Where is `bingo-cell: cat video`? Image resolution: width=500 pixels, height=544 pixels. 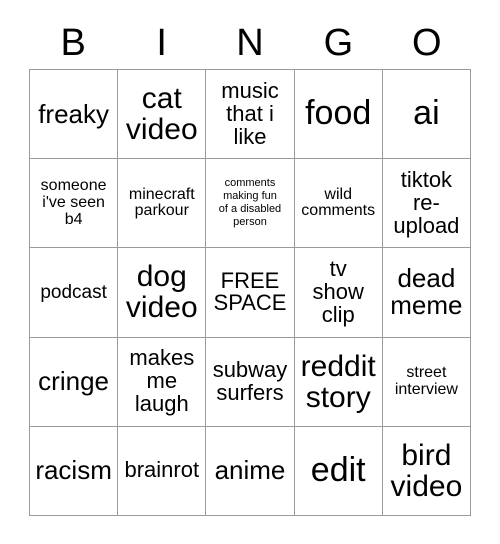
bingo-cell: cat video is located at coordinates (162, 115).